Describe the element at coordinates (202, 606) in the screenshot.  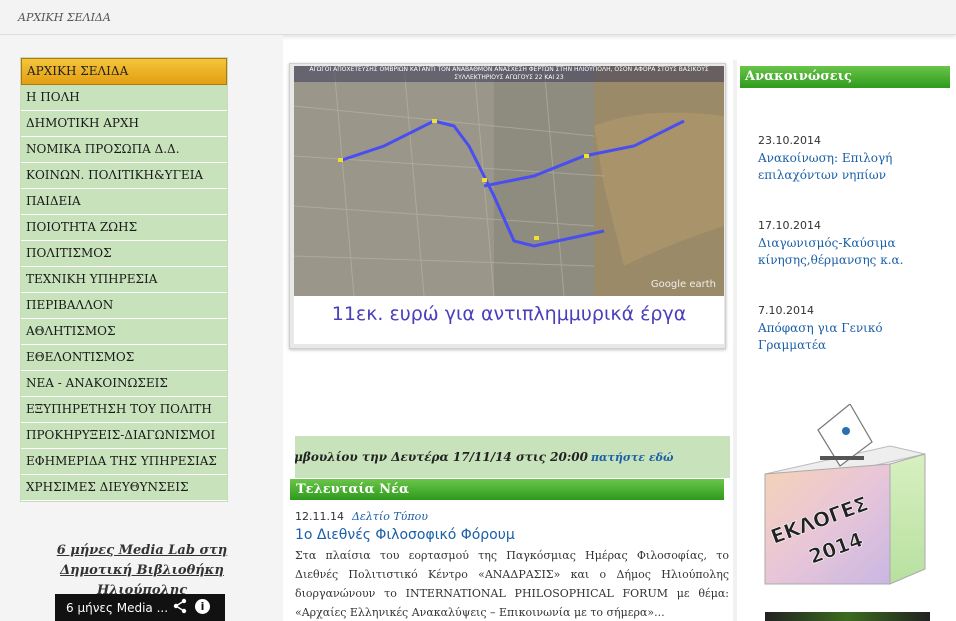
I see `info-icon: i` at that location.